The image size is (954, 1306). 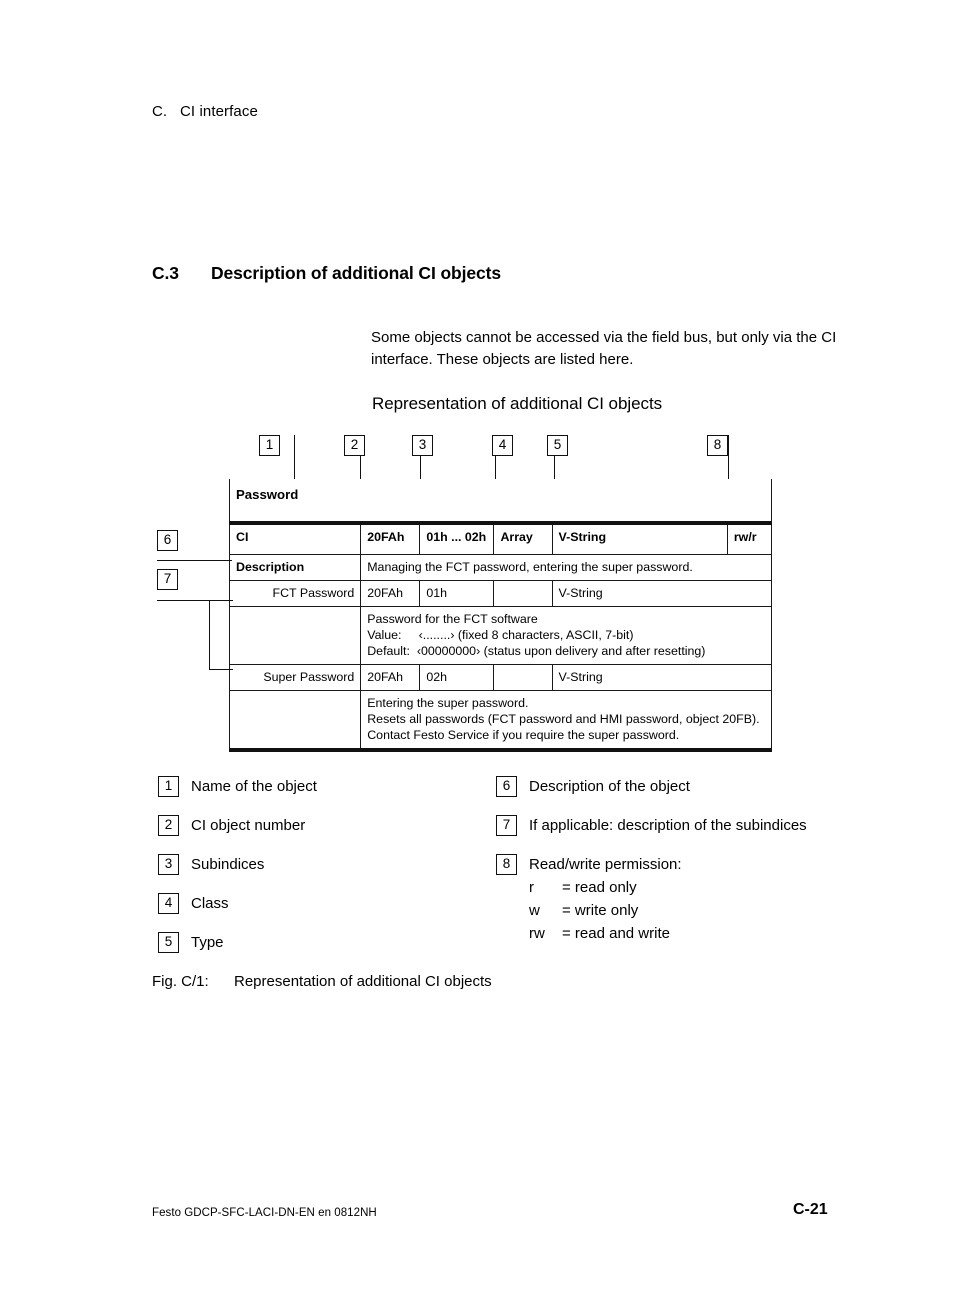 What do you see at coordinates (210, 635) in the screenshot?
I see `leader-line-7-bracket` at bounding box center [210, 635].